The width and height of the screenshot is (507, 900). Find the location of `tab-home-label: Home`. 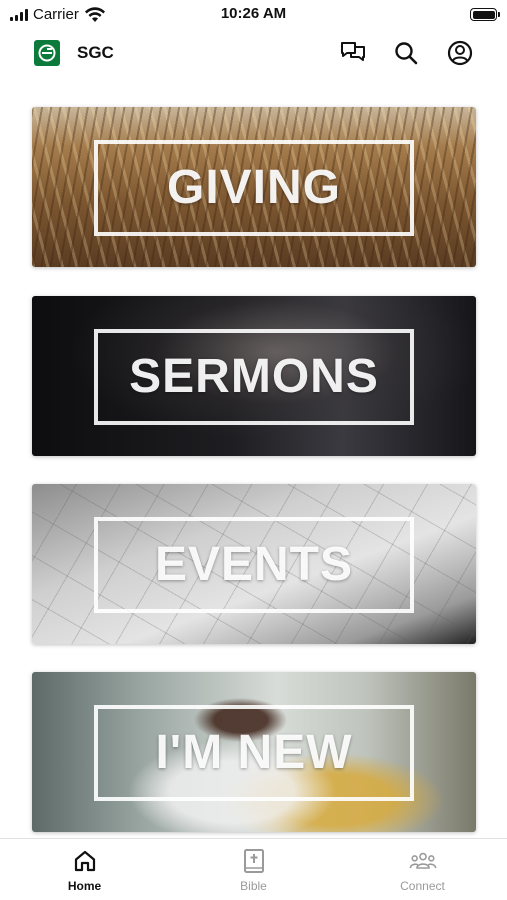

tab-home-label: Home is located at coordinates (84, 886).